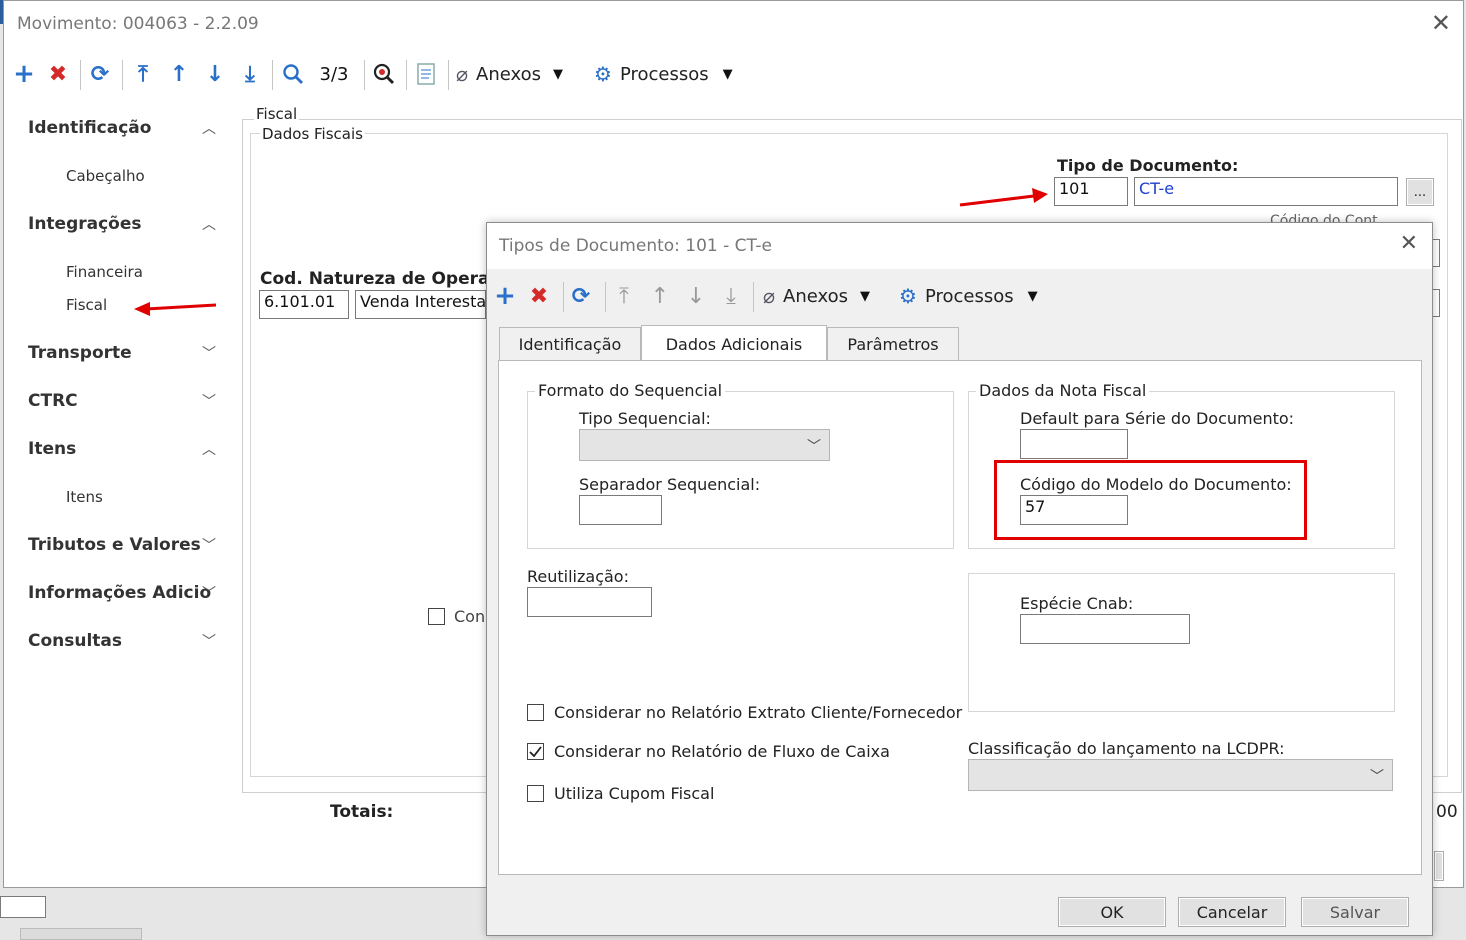 The height and width of the screenshot is (940, 1466). I want to click on main-titlebar: Movimento: 004063 - 2.2.09 ✕, so click(733, 24).